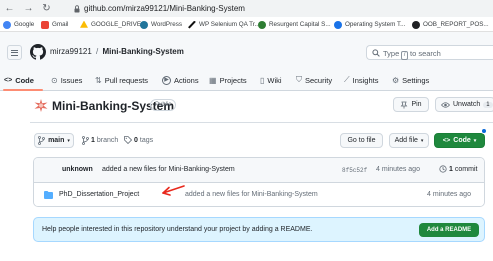 The width and height of the screenshot is (493, 261). What do you see at coordinates (77, 9) in the screenshot?
I see `lock-icon` at bounding box center [77, 9].